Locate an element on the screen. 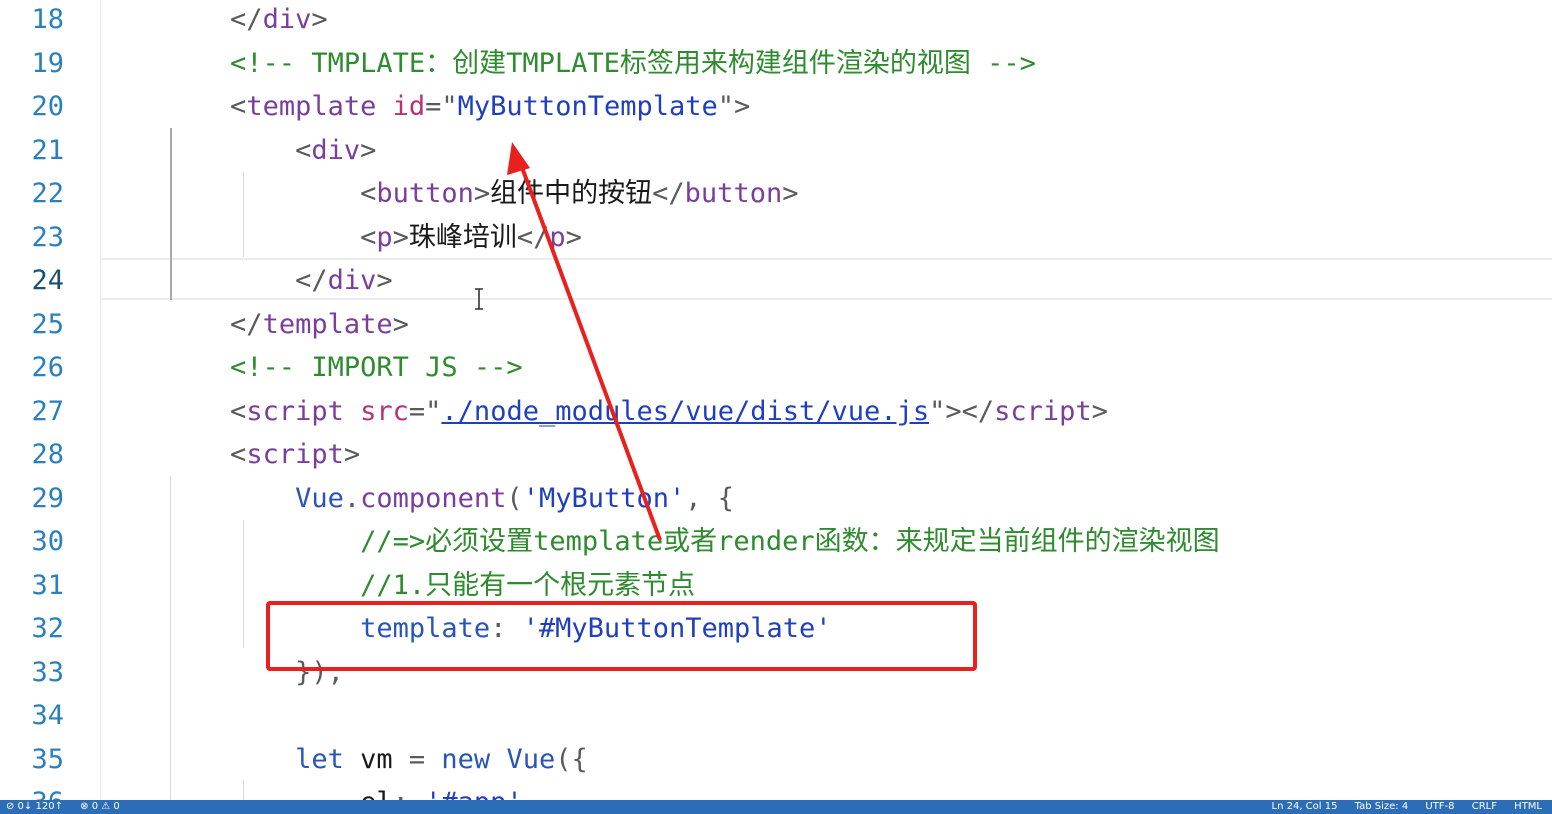 Image resolution: width=1552 pixels, height=814 pixels. code-token: div is located at coordinates (336, 150).